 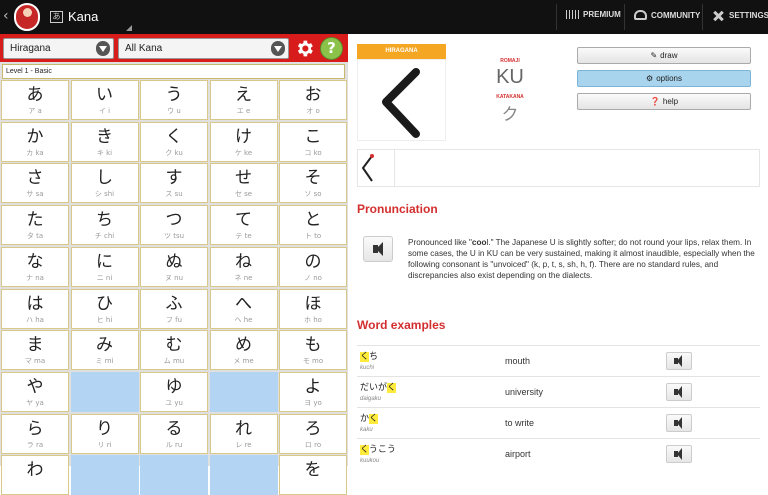 I want to click on kana-cell: たタ ta, so click(x=35, y=225).